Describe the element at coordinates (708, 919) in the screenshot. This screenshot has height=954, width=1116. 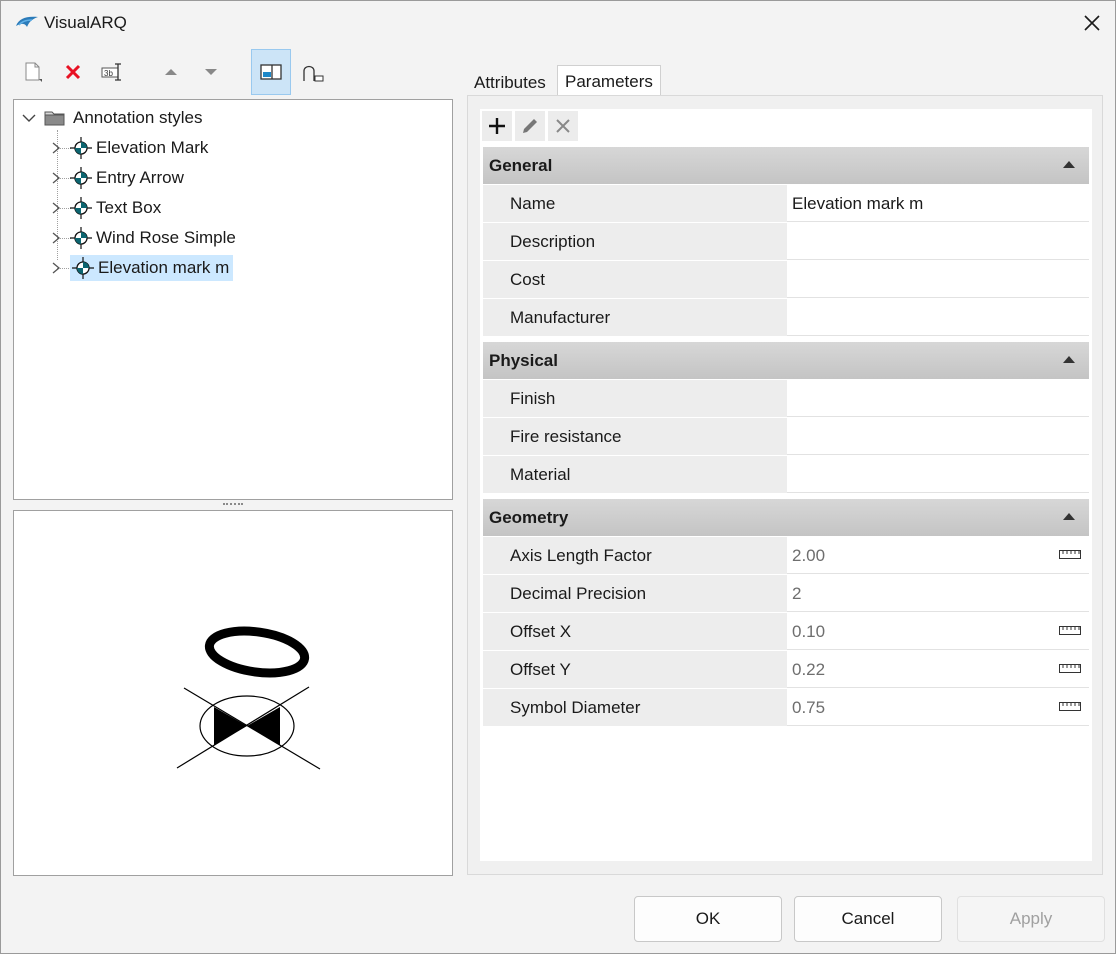
I see `ok-button: OK` at that location.